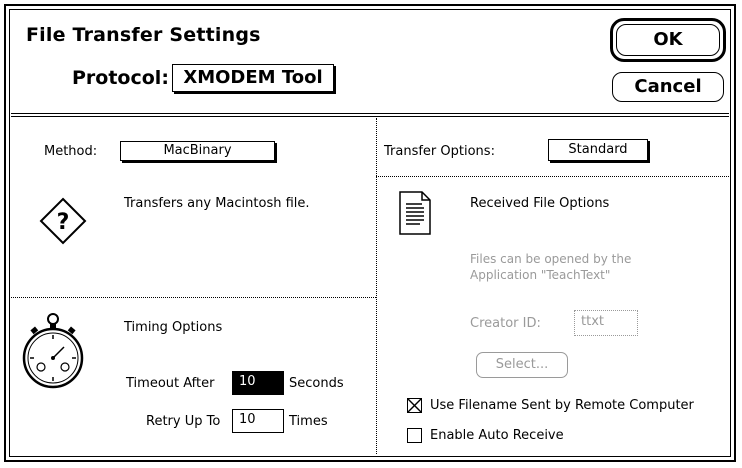  I want to click on retry-label: Retry Up To, so click(183, 421).